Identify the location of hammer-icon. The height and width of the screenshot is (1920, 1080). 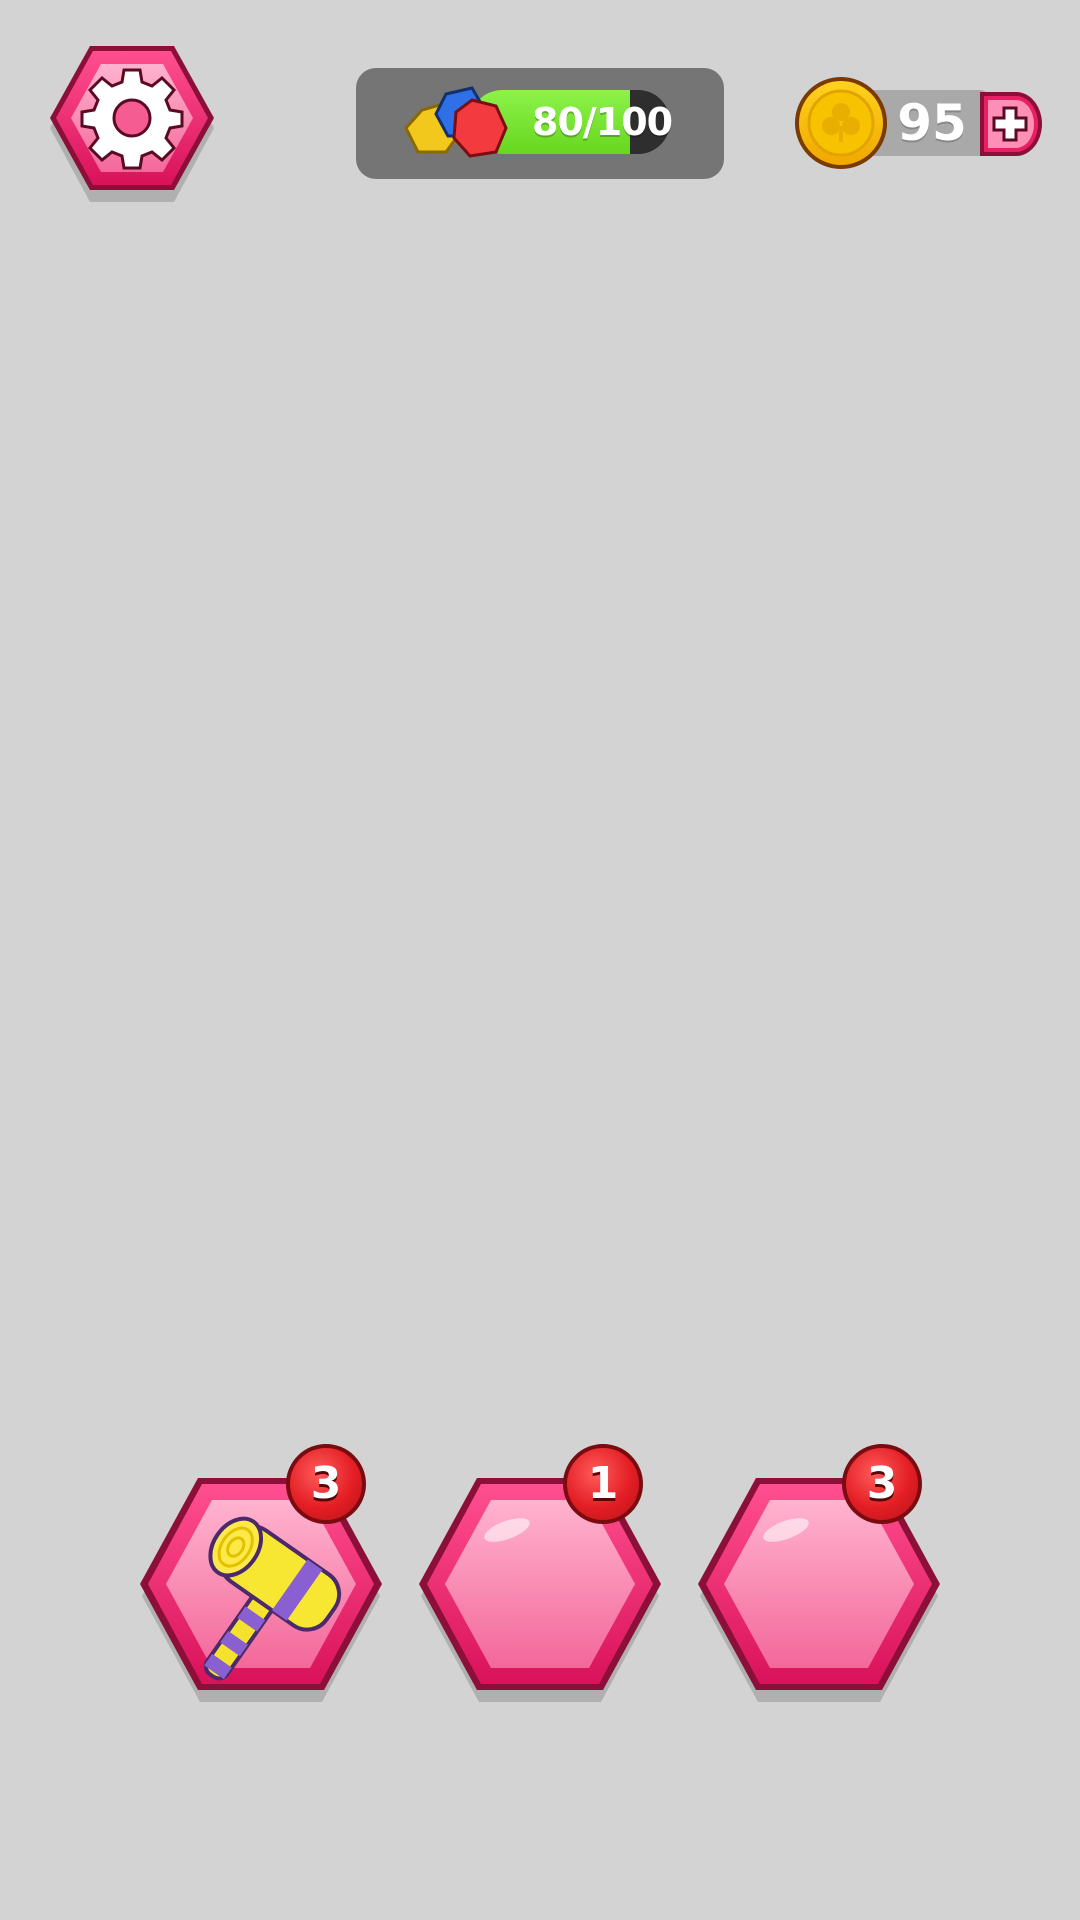
(272, 1598).